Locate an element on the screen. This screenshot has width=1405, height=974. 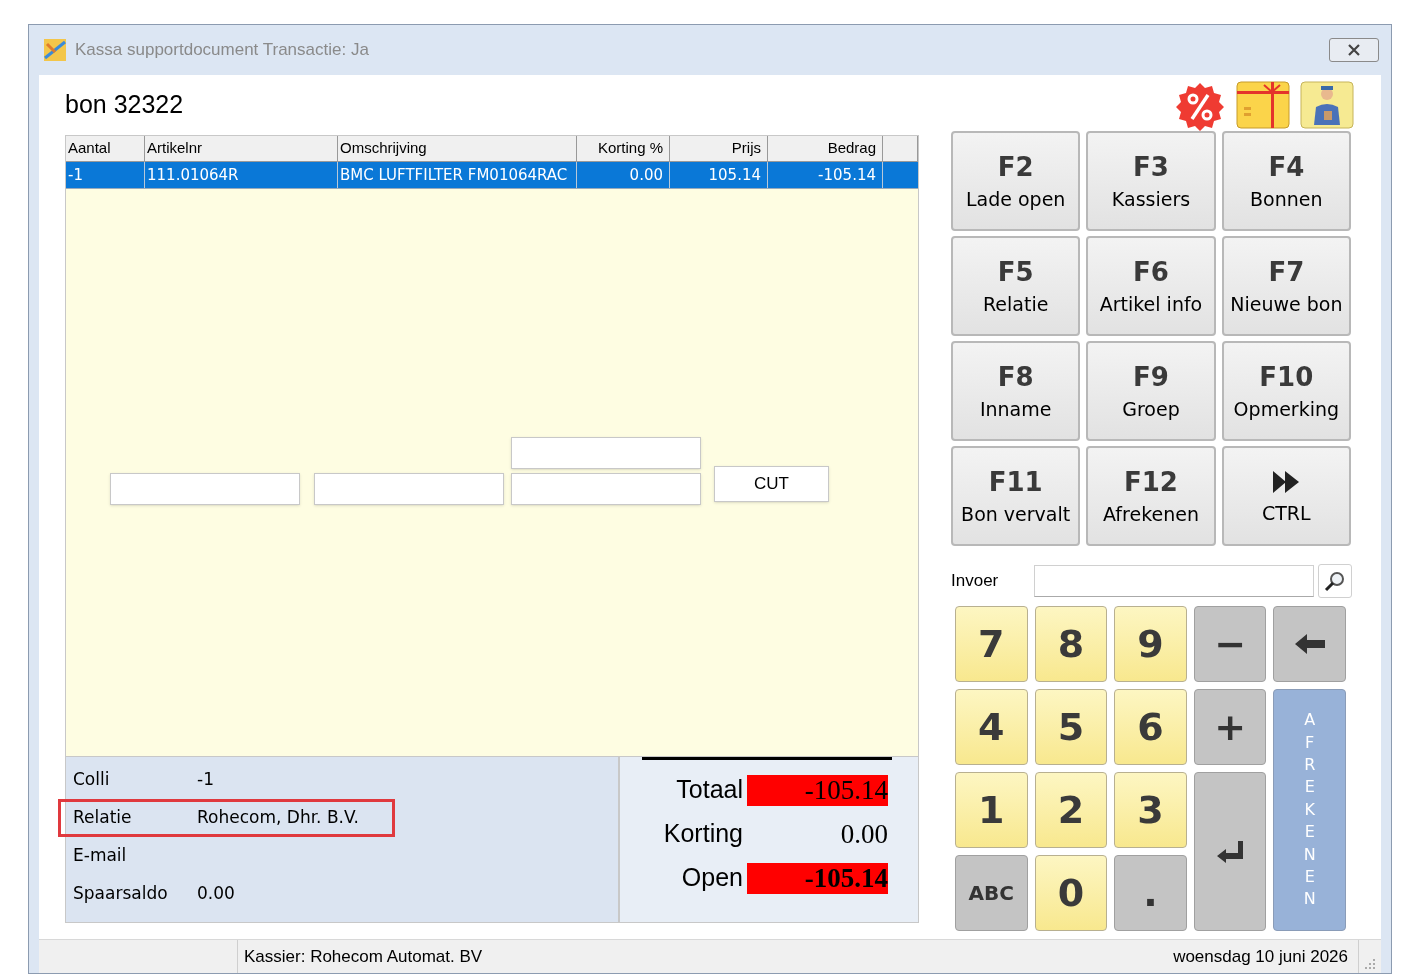
keypad-key: 1 is located at coordinates (991, 810).